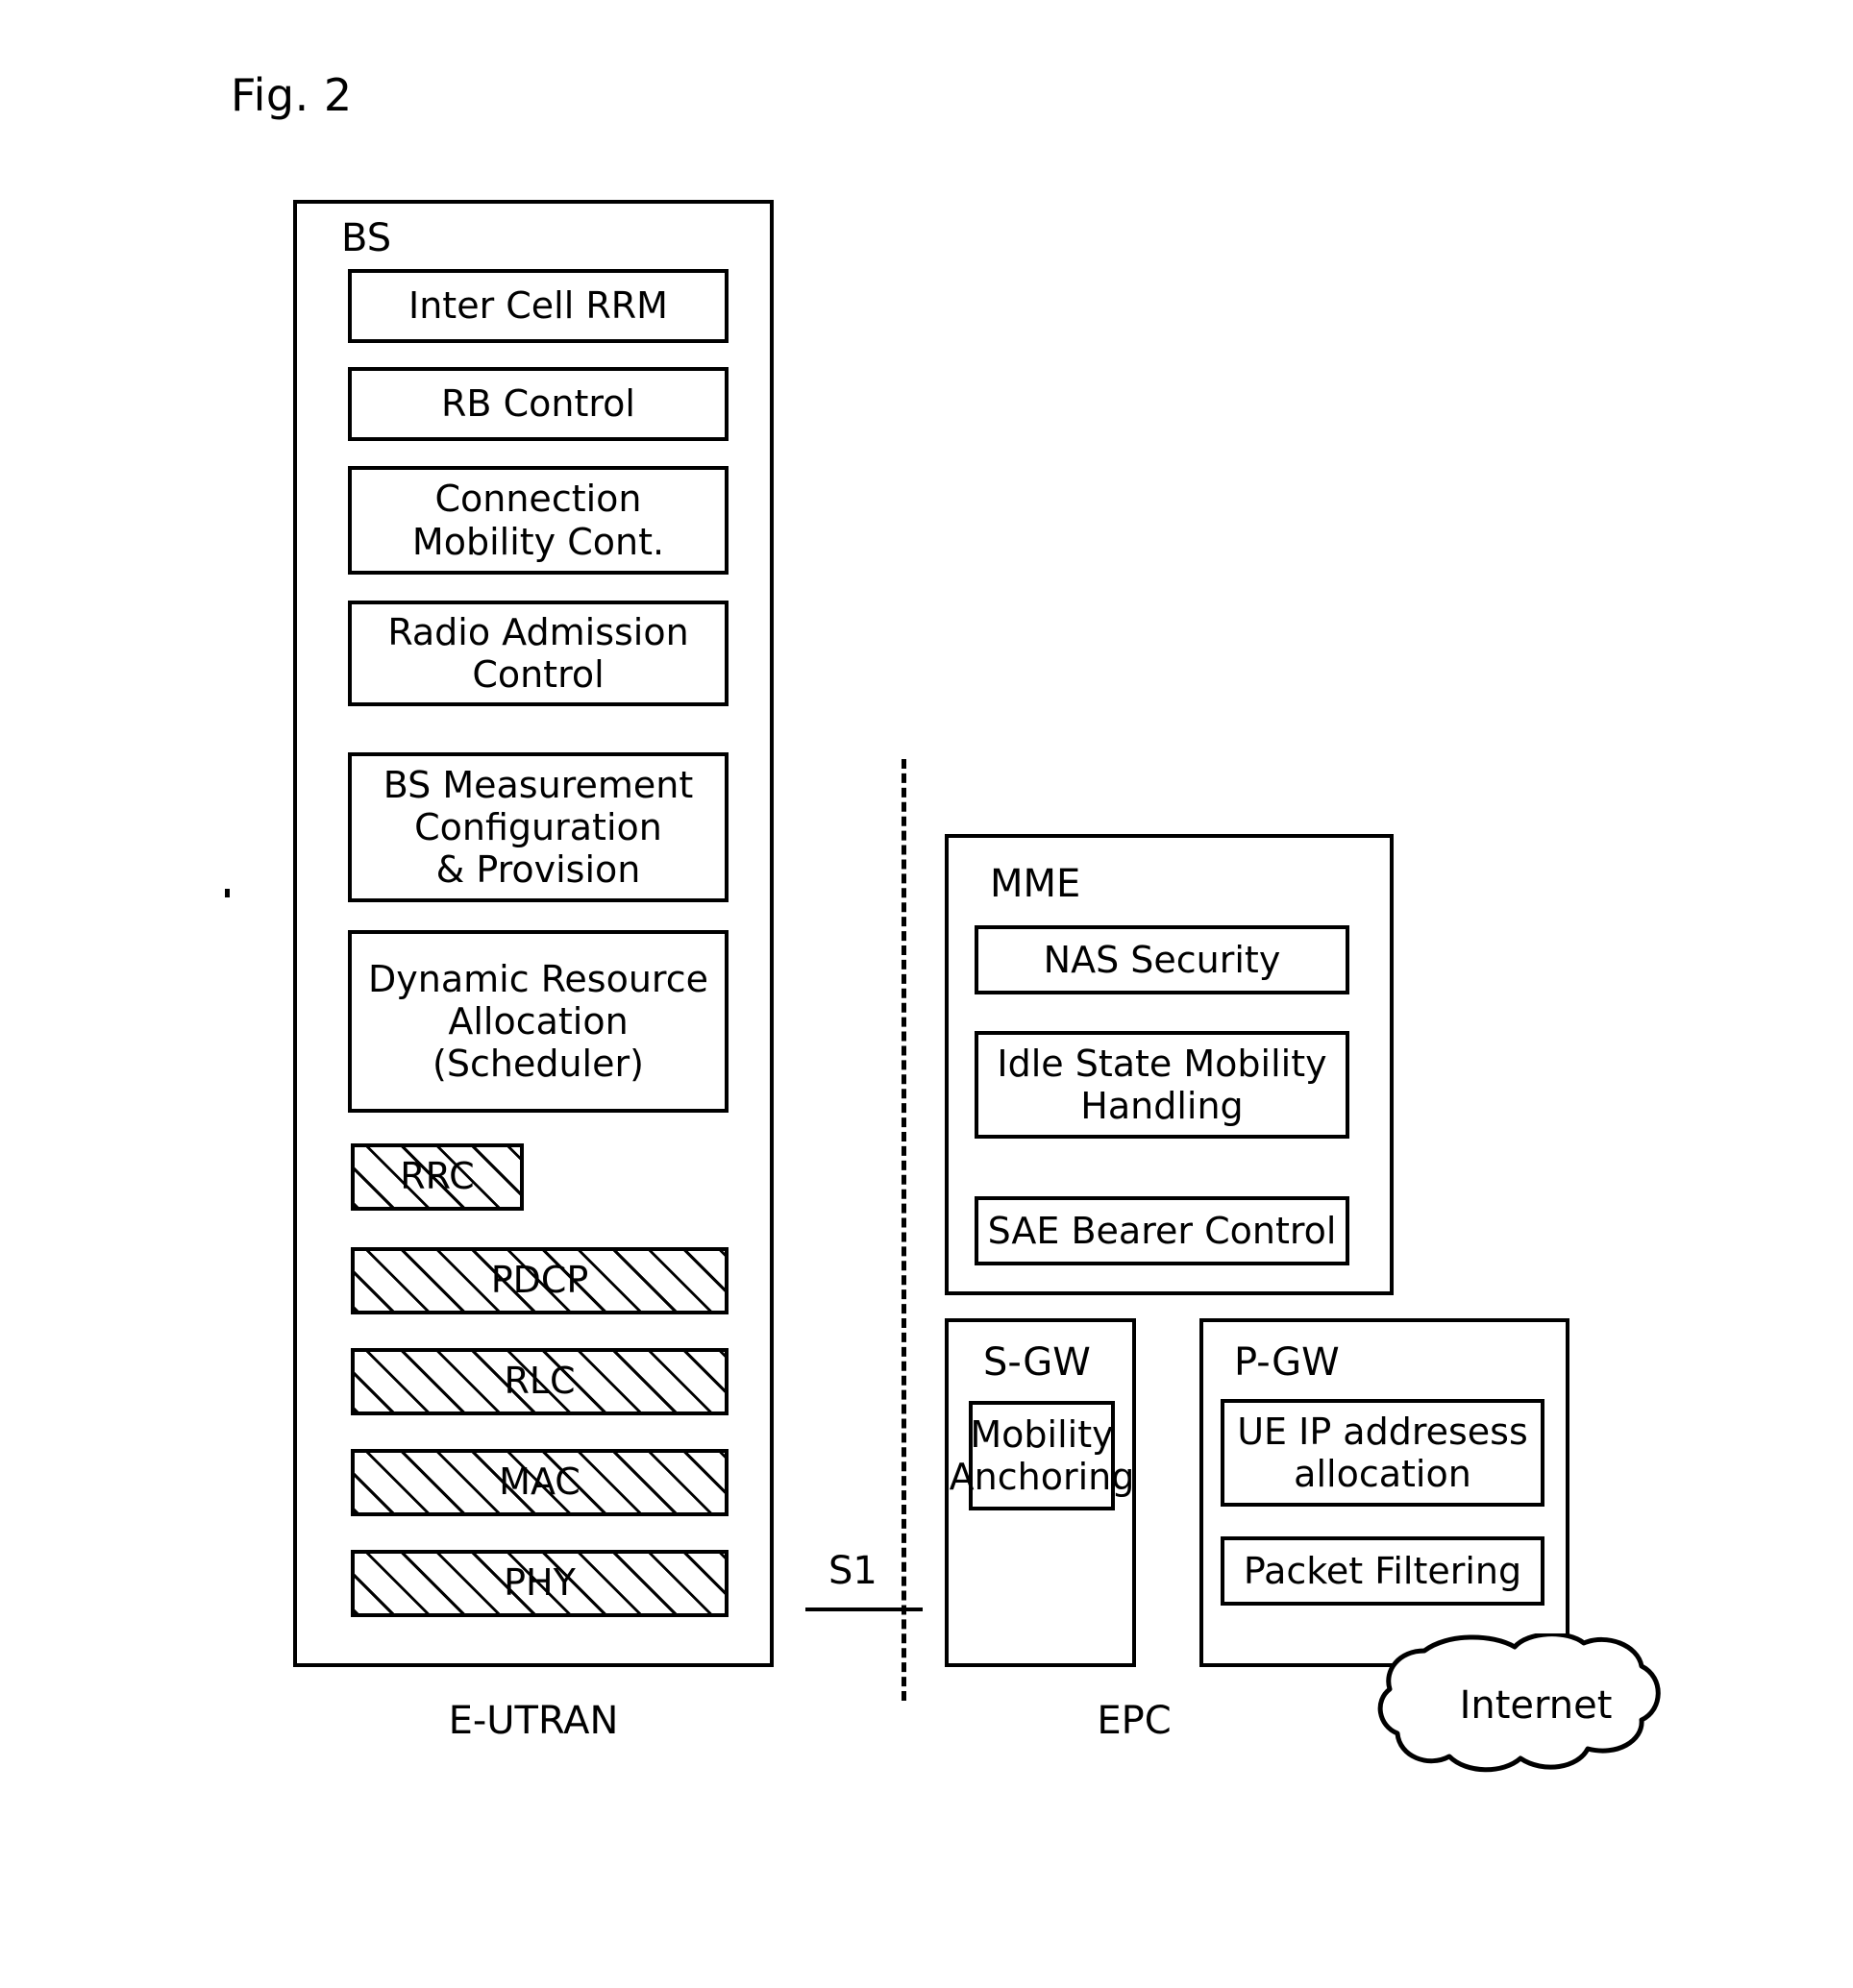  I want to click on mme-function-label: NAS Security, so click(1162, 959).